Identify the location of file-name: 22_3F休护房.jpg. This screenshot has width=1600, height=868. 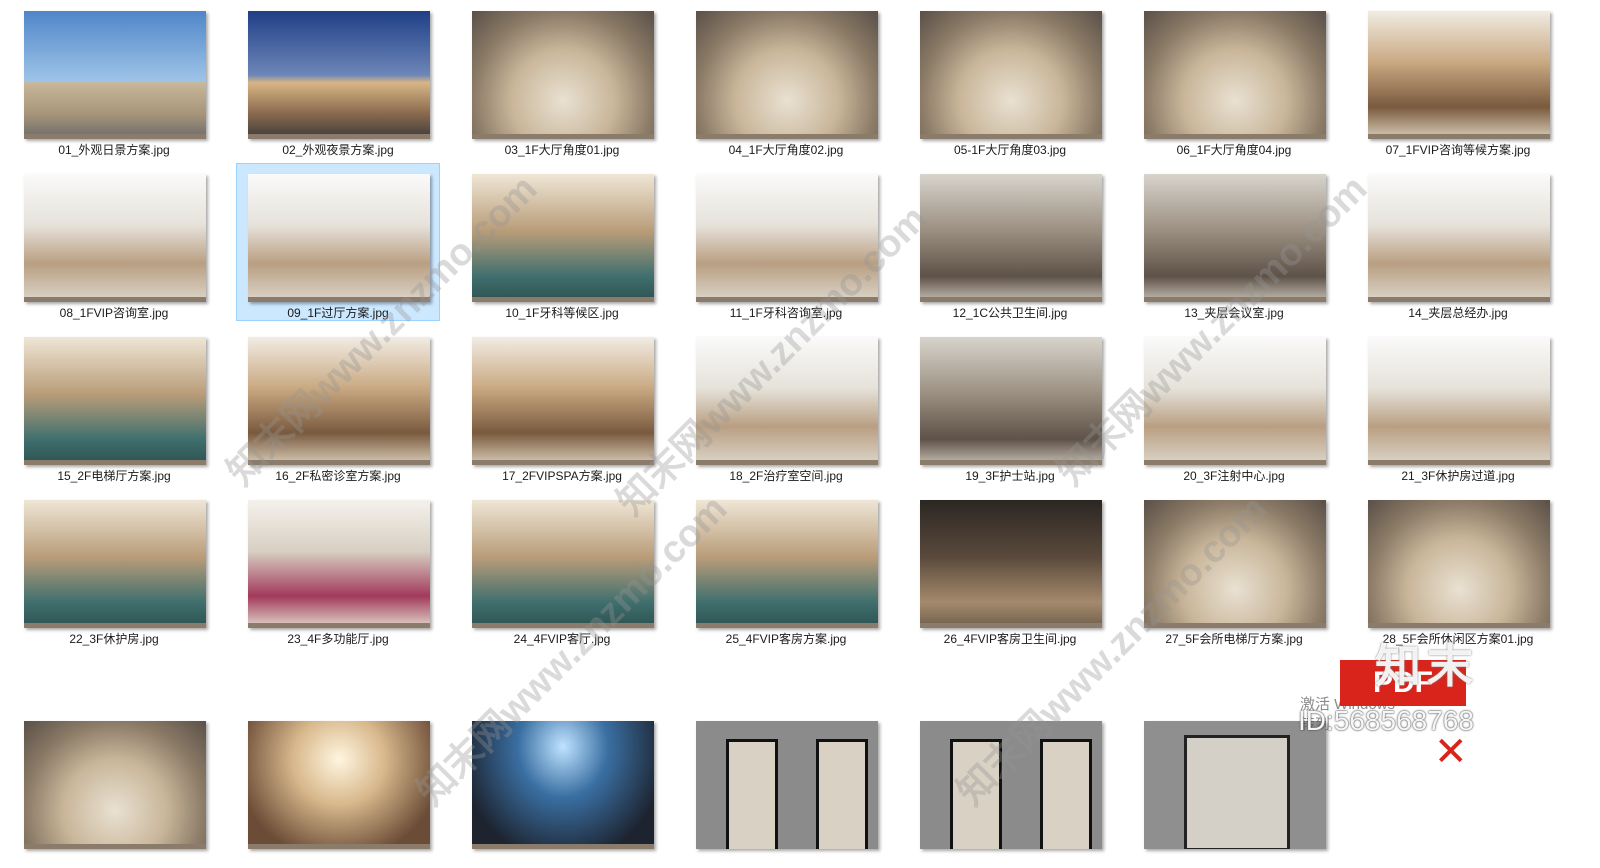
(114, 639).